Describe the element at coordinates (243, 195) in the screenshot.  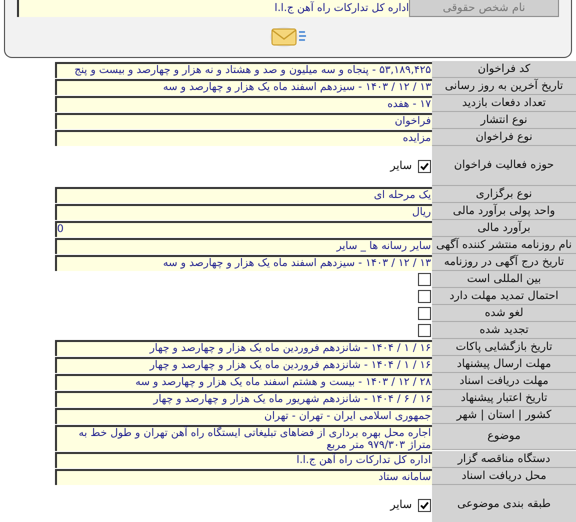
I see `field-value: یک مرحله ای` at that location.